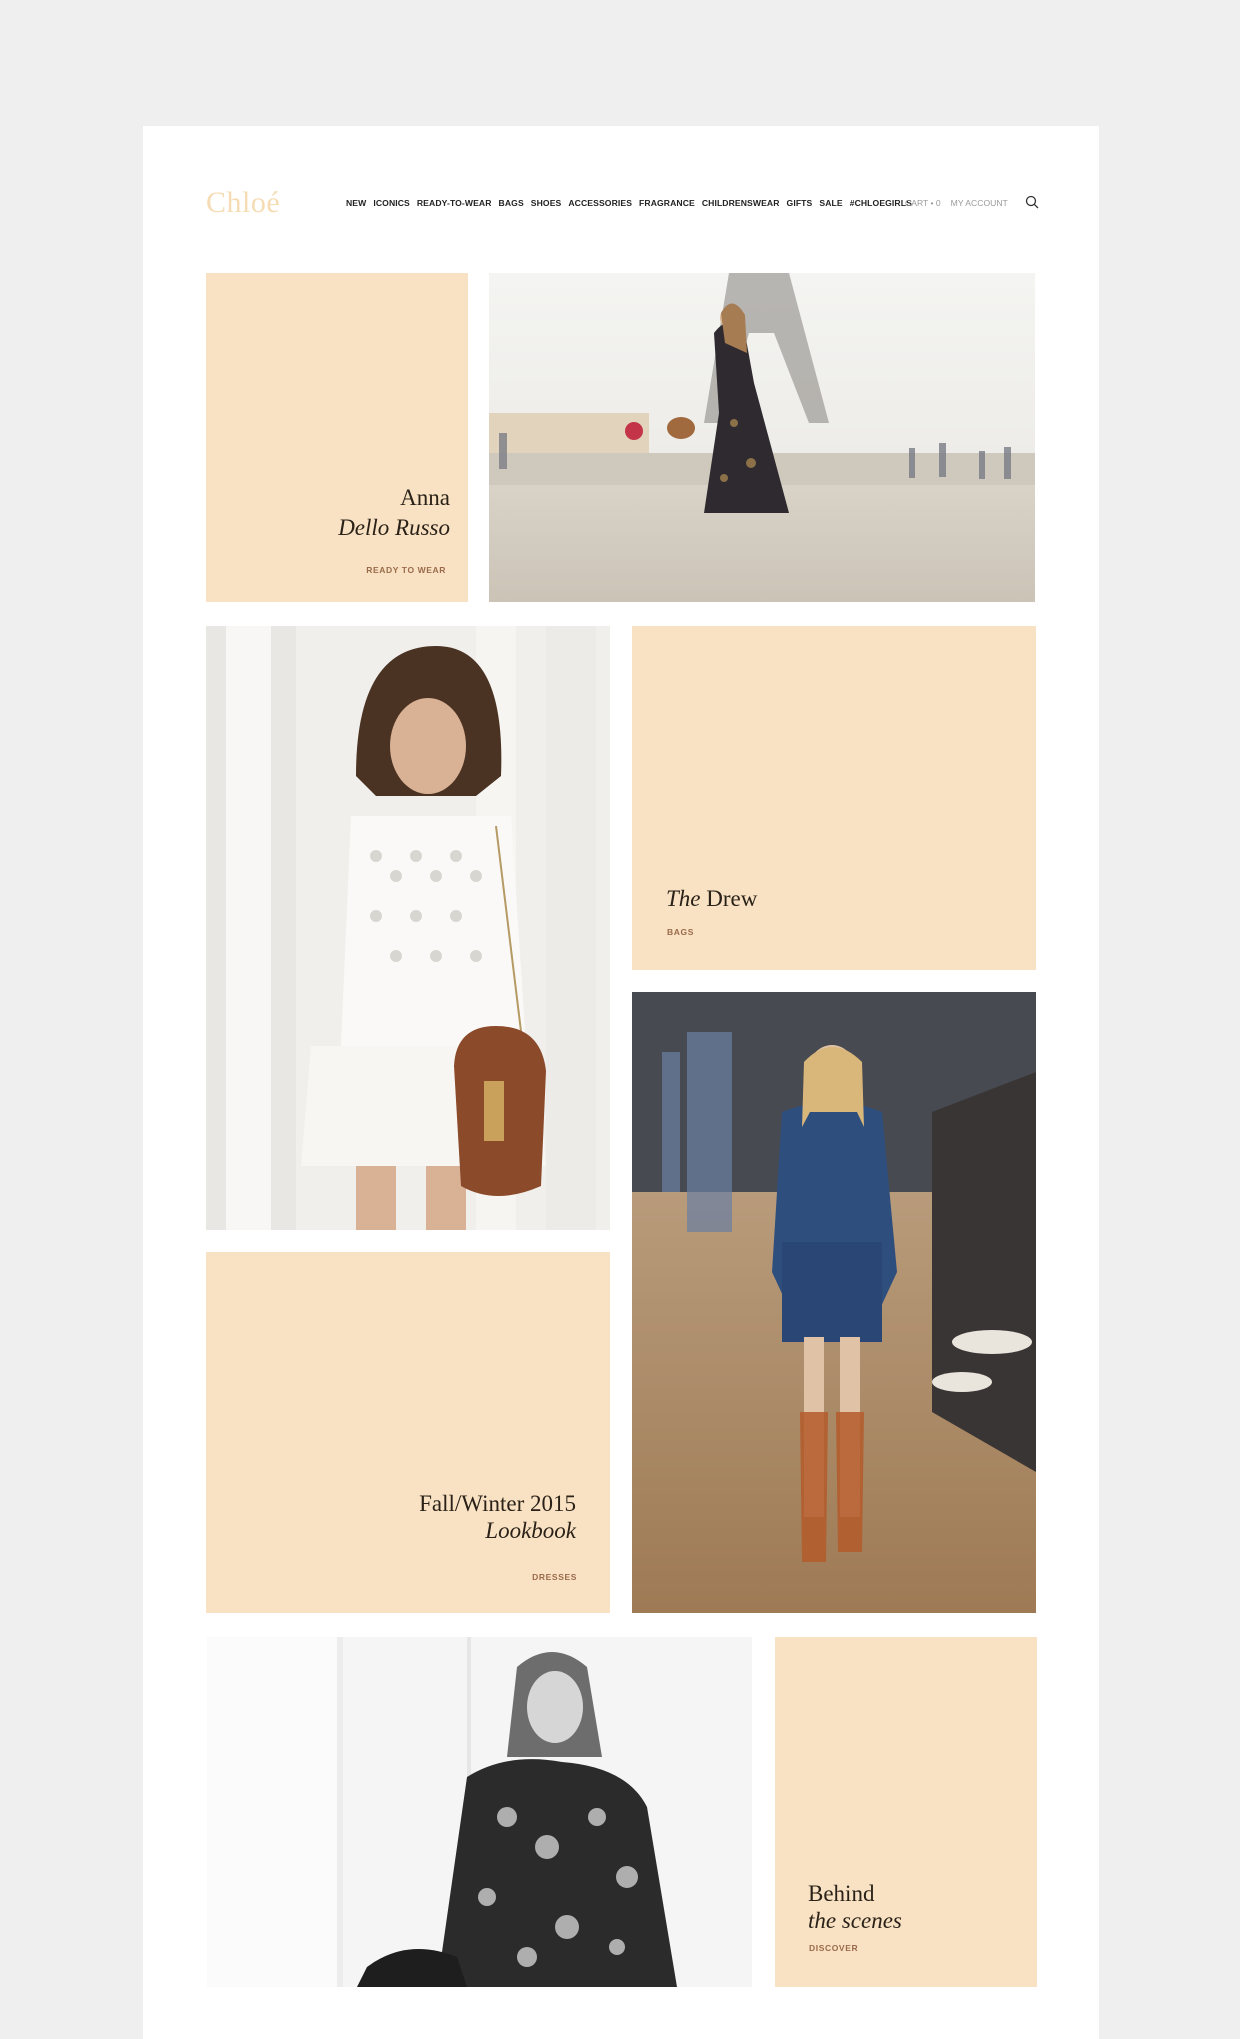  What do you see at coordinates (830, 203) in the screenshot?
I see `nav-item-sale: SALE` at bounding box center [830, 203].